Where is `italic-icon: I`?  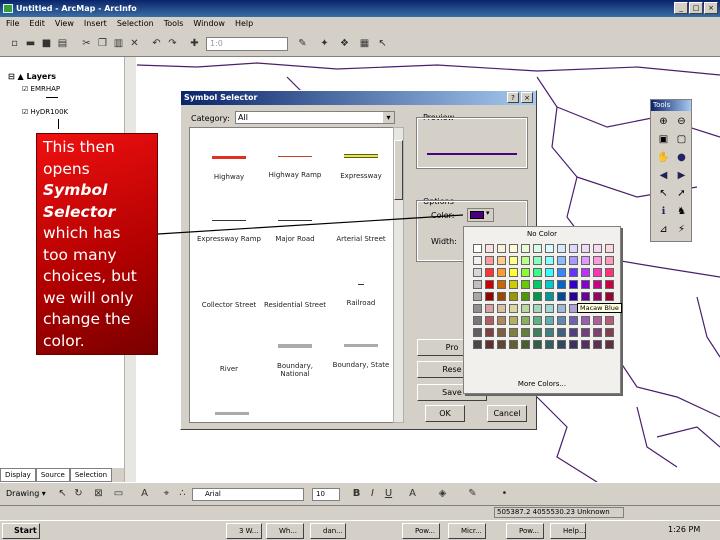 italic-icon: I is located at coordinates (372, 493).